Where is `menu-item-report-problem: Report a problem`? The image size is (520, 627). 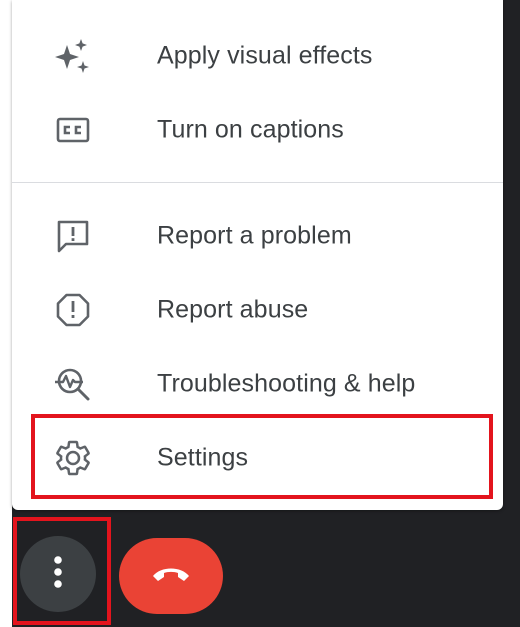 menu-item-report-problem: Report a problem is located at coordinates (257, 236).